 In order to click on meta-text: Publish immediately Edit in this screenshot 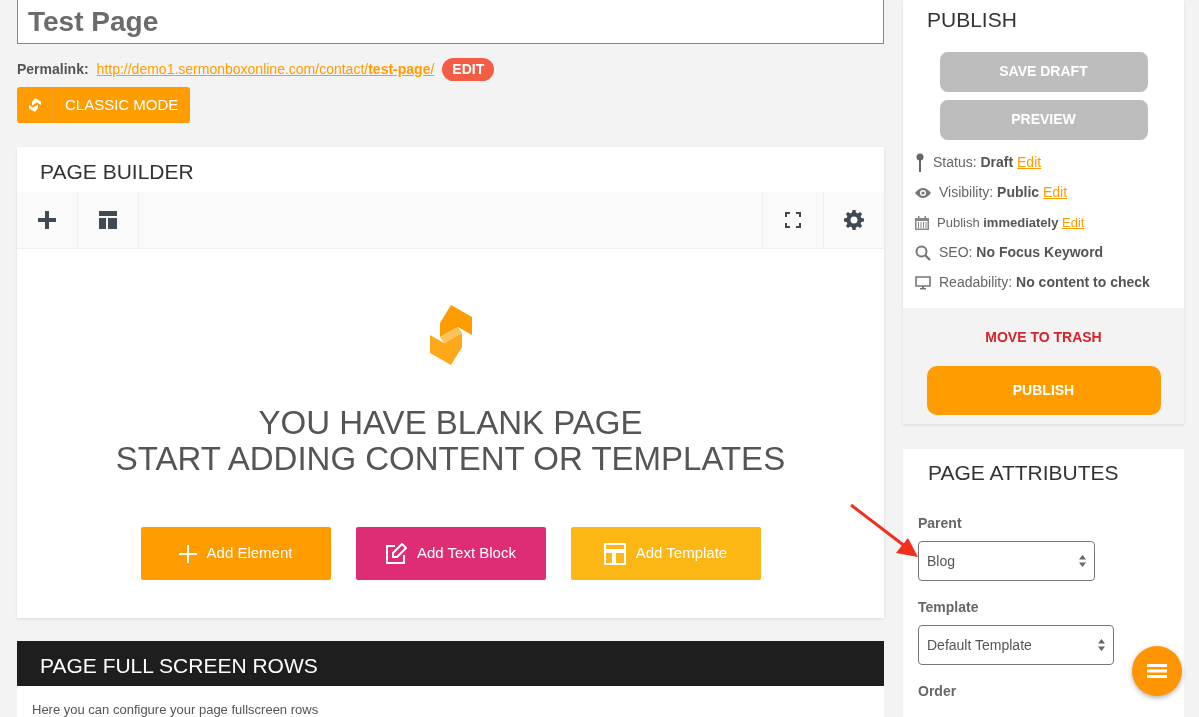, I will do `click(1011, 222)`.